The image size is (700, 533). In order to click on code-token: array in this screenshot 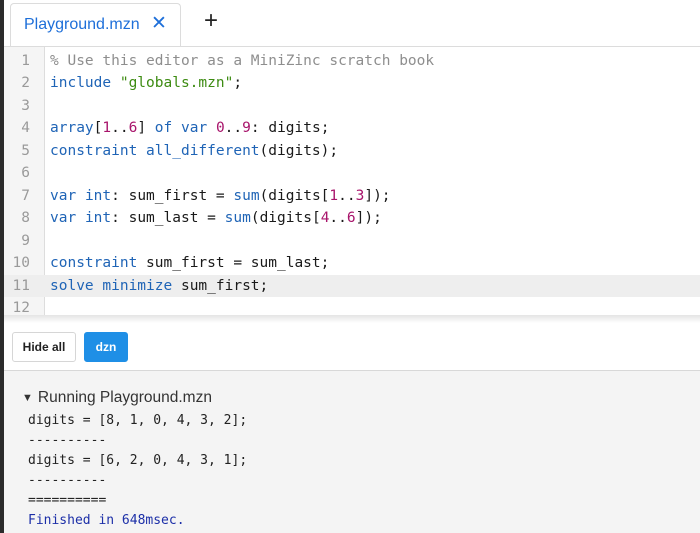, I will do `click(72, 128)`.